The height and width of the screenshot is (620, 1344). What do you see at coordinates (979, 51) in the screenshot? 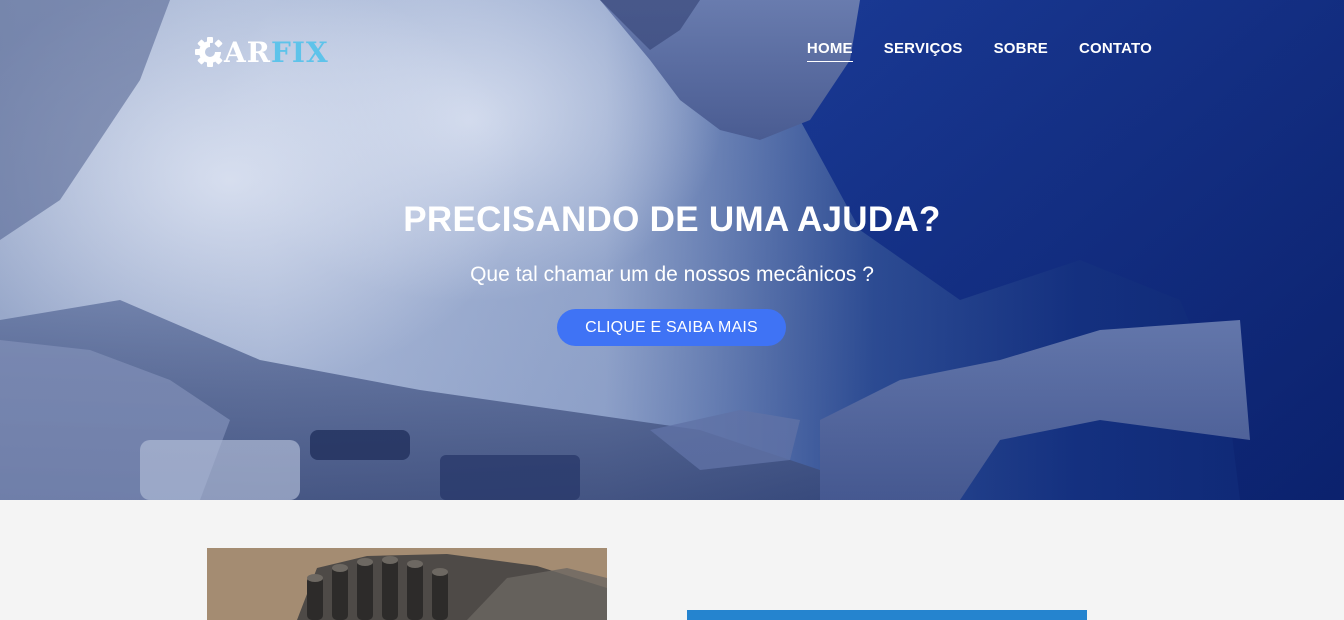
I see `main-nav: HOME SERVIÇOS SOBRE CONTATO` at bounding box center [979, 51].